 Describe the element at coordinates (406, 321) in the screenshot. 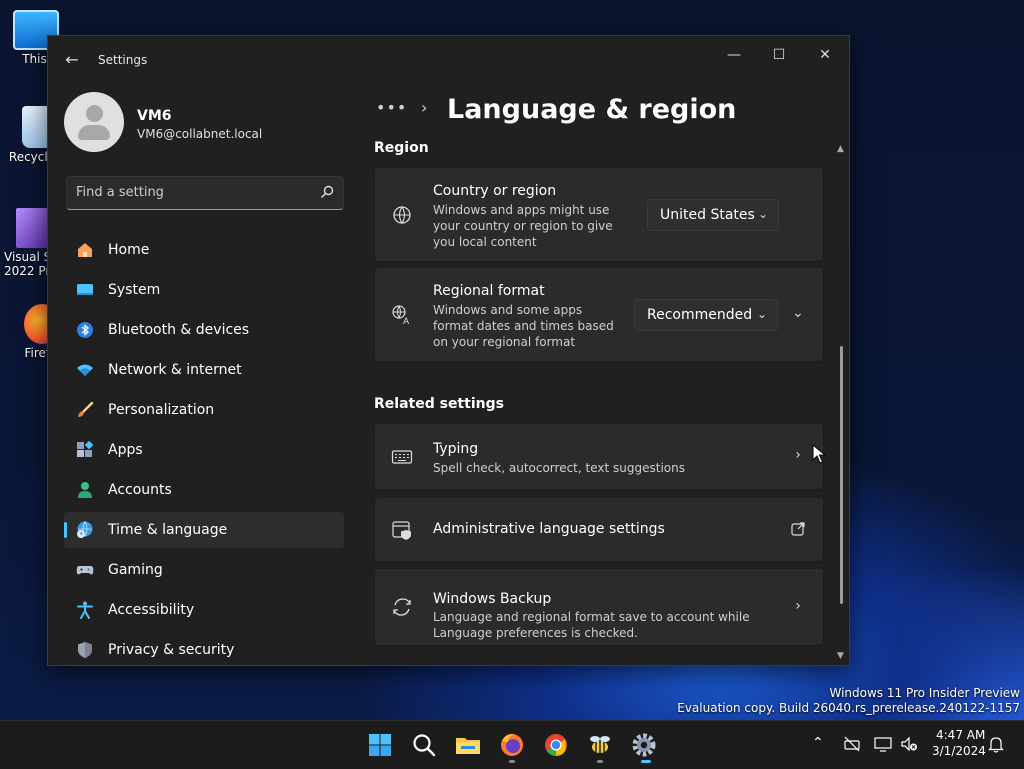

I see `svg-text: A` at that location.